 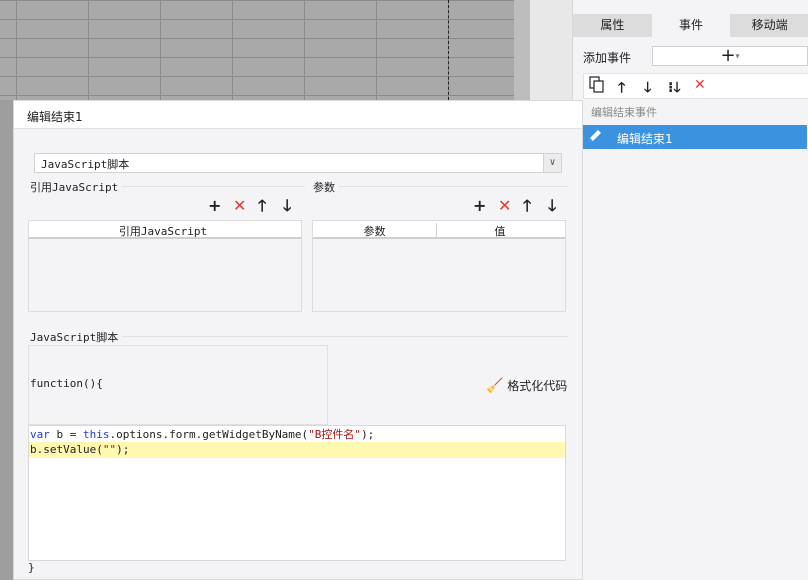 I want to click on move-down-param-icon: 🡓, so click(x=552, y=208).